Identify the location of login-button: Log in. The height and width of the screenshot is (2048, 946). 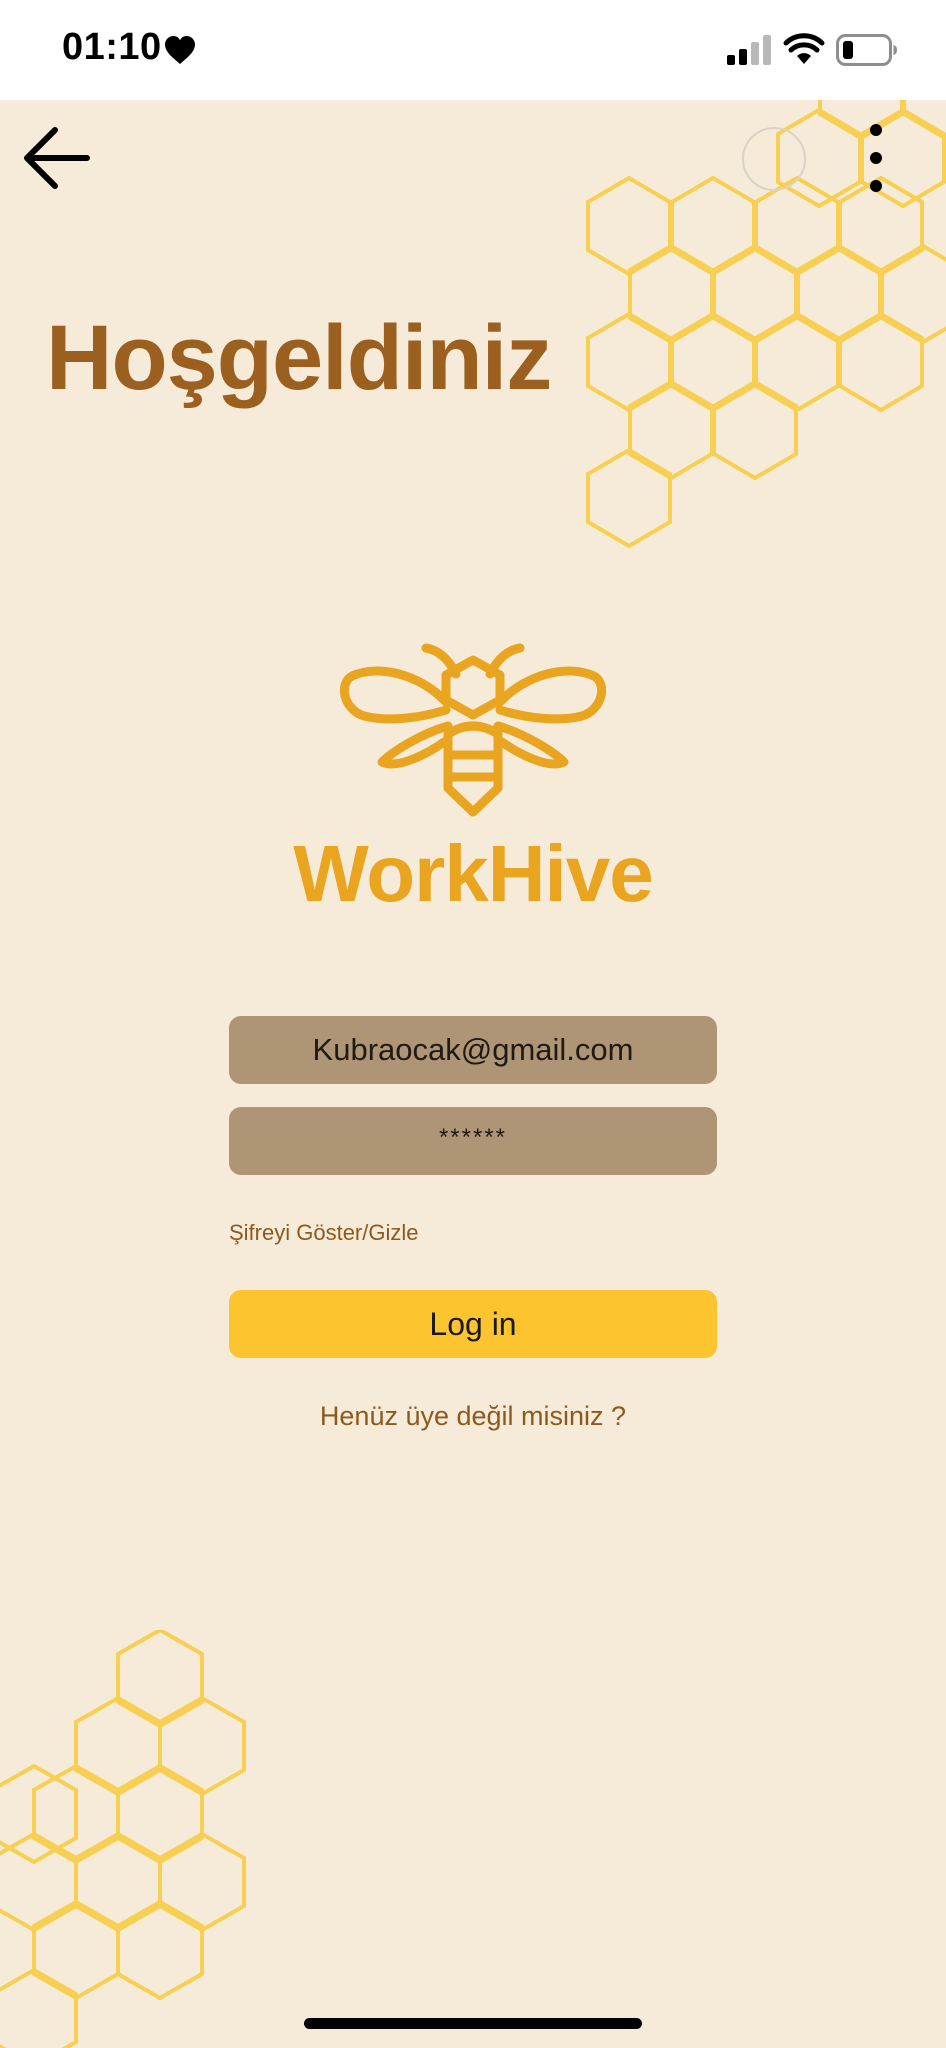
(473, 1324).